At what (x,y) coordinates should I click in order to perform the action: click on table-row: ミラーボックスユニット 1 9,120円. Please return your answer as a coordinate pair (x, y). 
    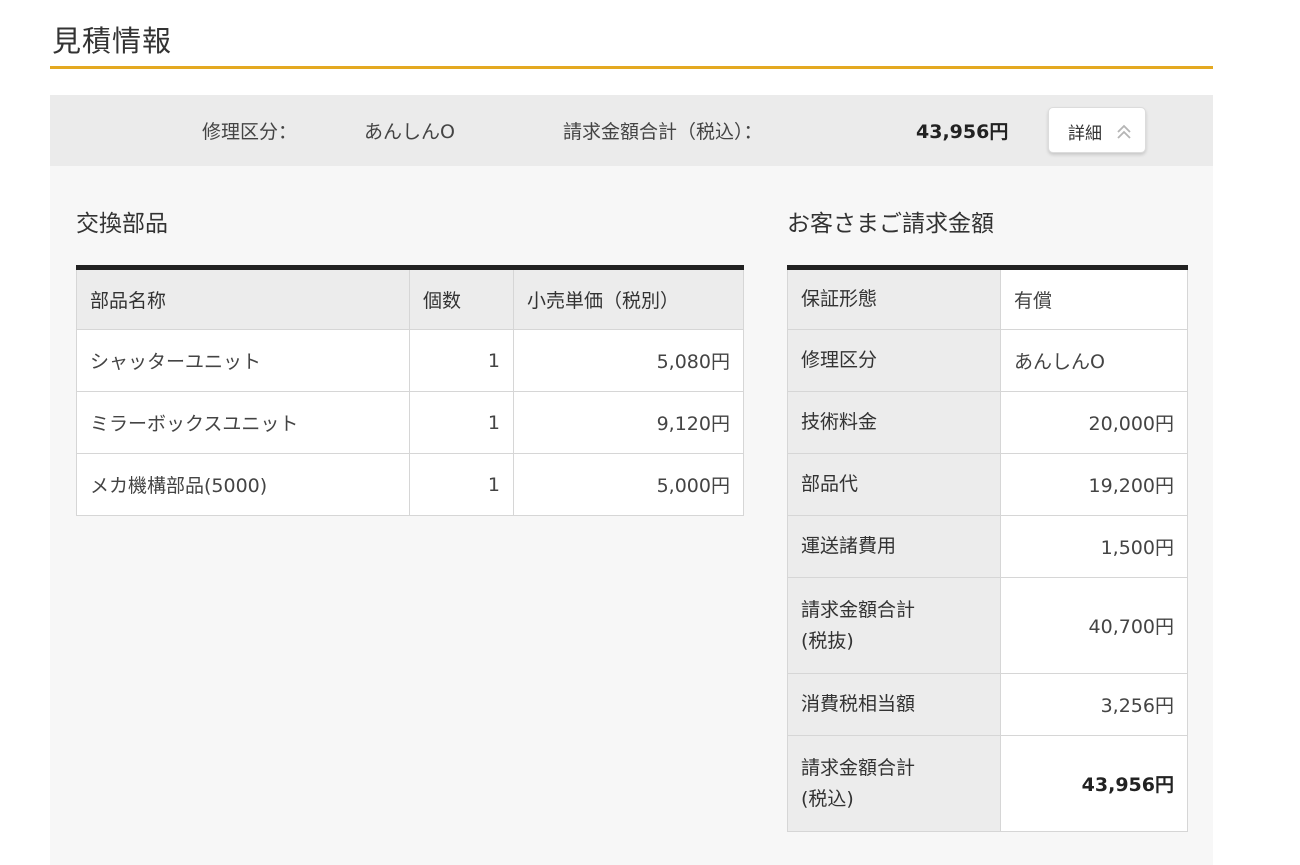
    Looking at the image, I should click on (410, 422).